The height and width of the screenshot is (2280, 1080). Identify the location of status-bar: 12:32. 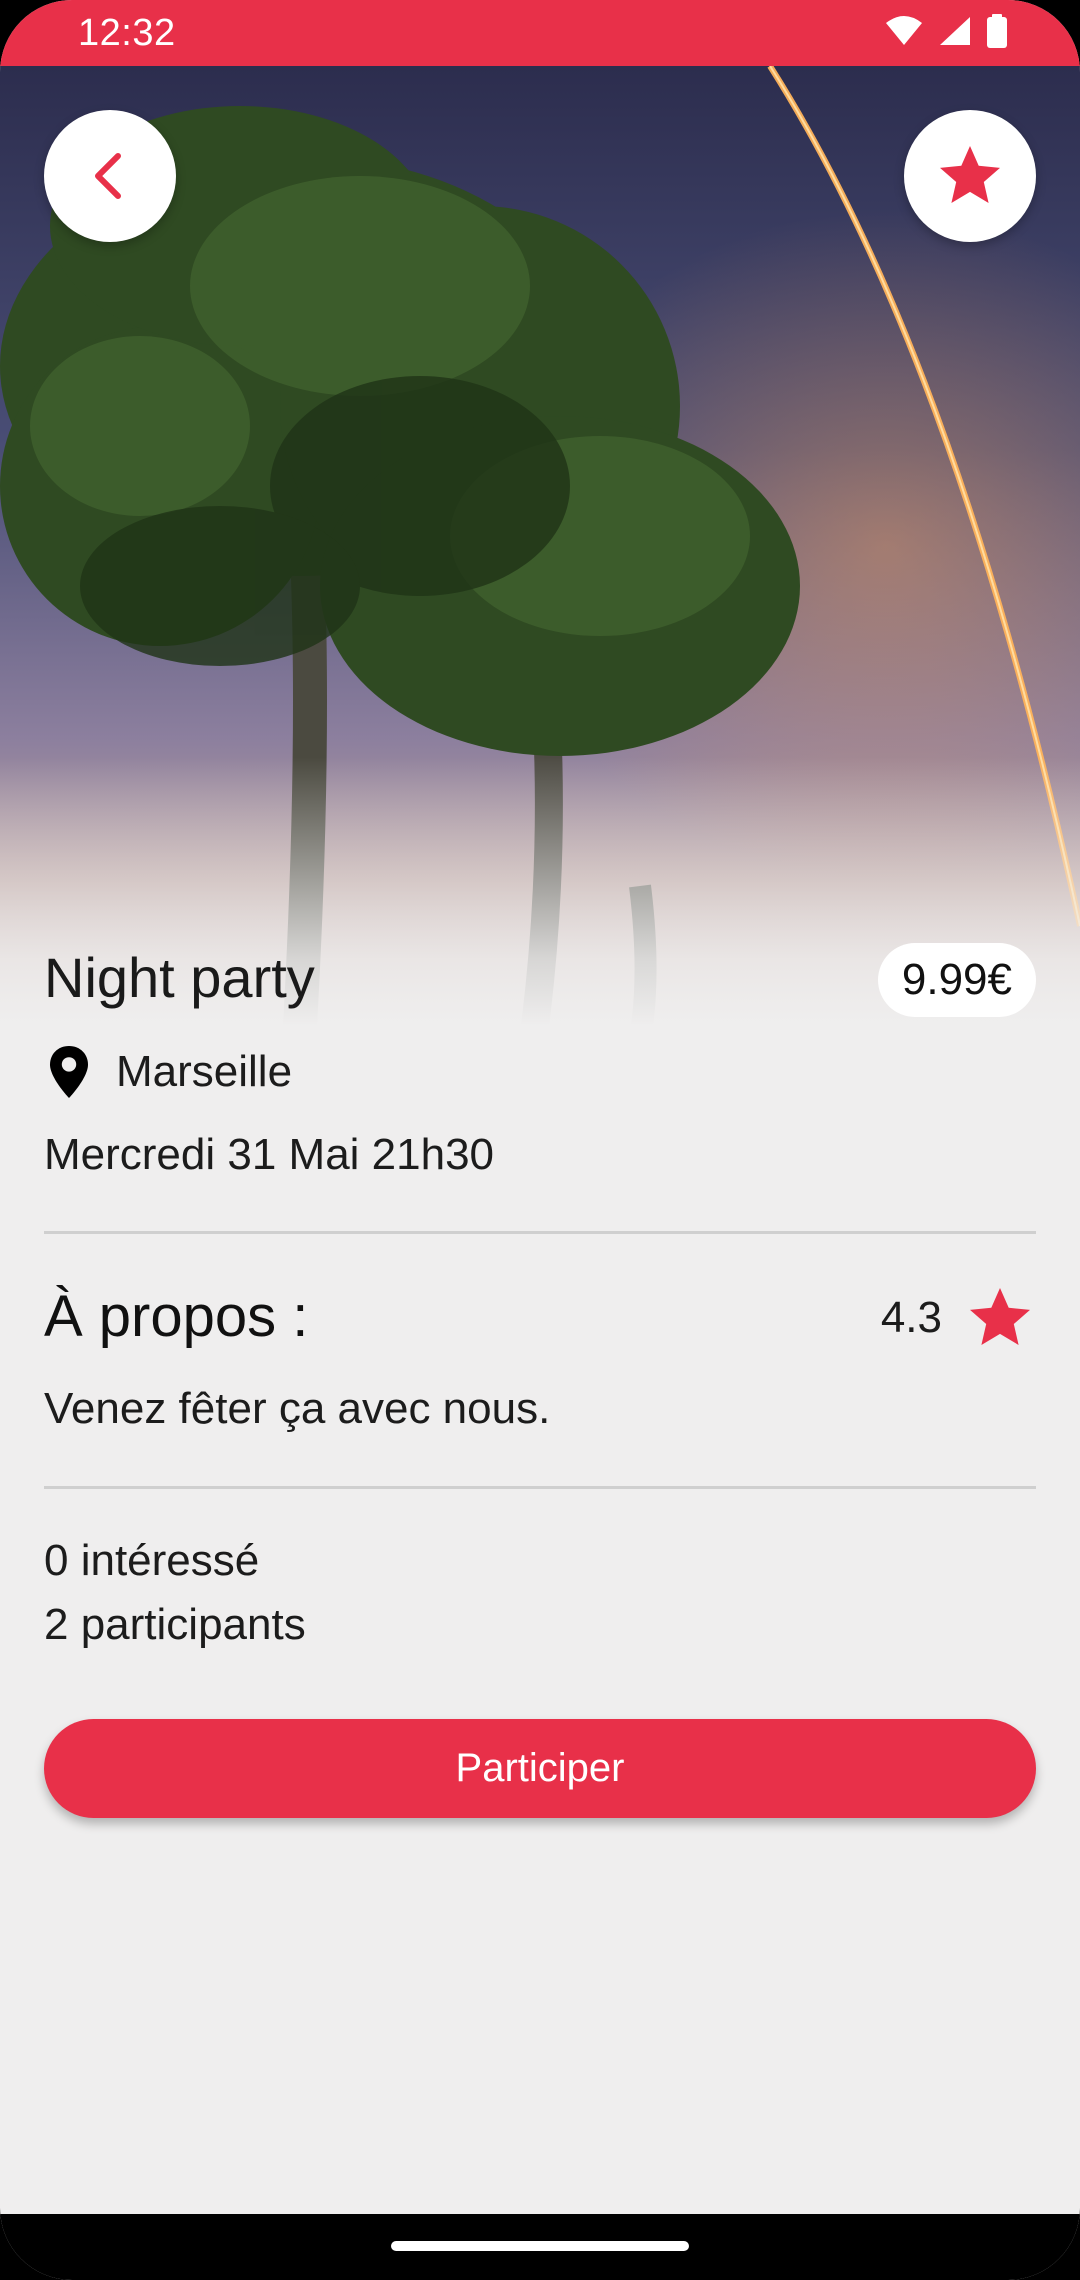
(540, 33).